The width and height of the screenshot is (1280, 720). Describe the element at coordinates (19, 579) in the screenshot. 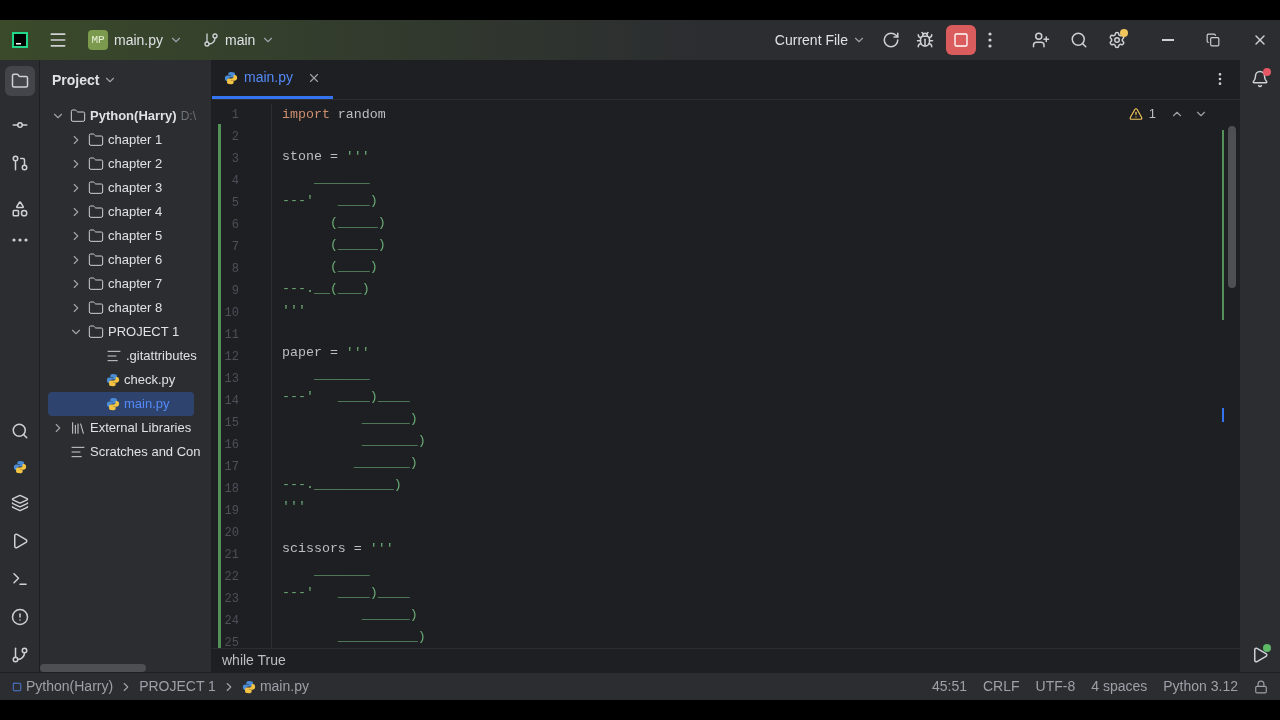

I see `terminal-tool-button` at that location.